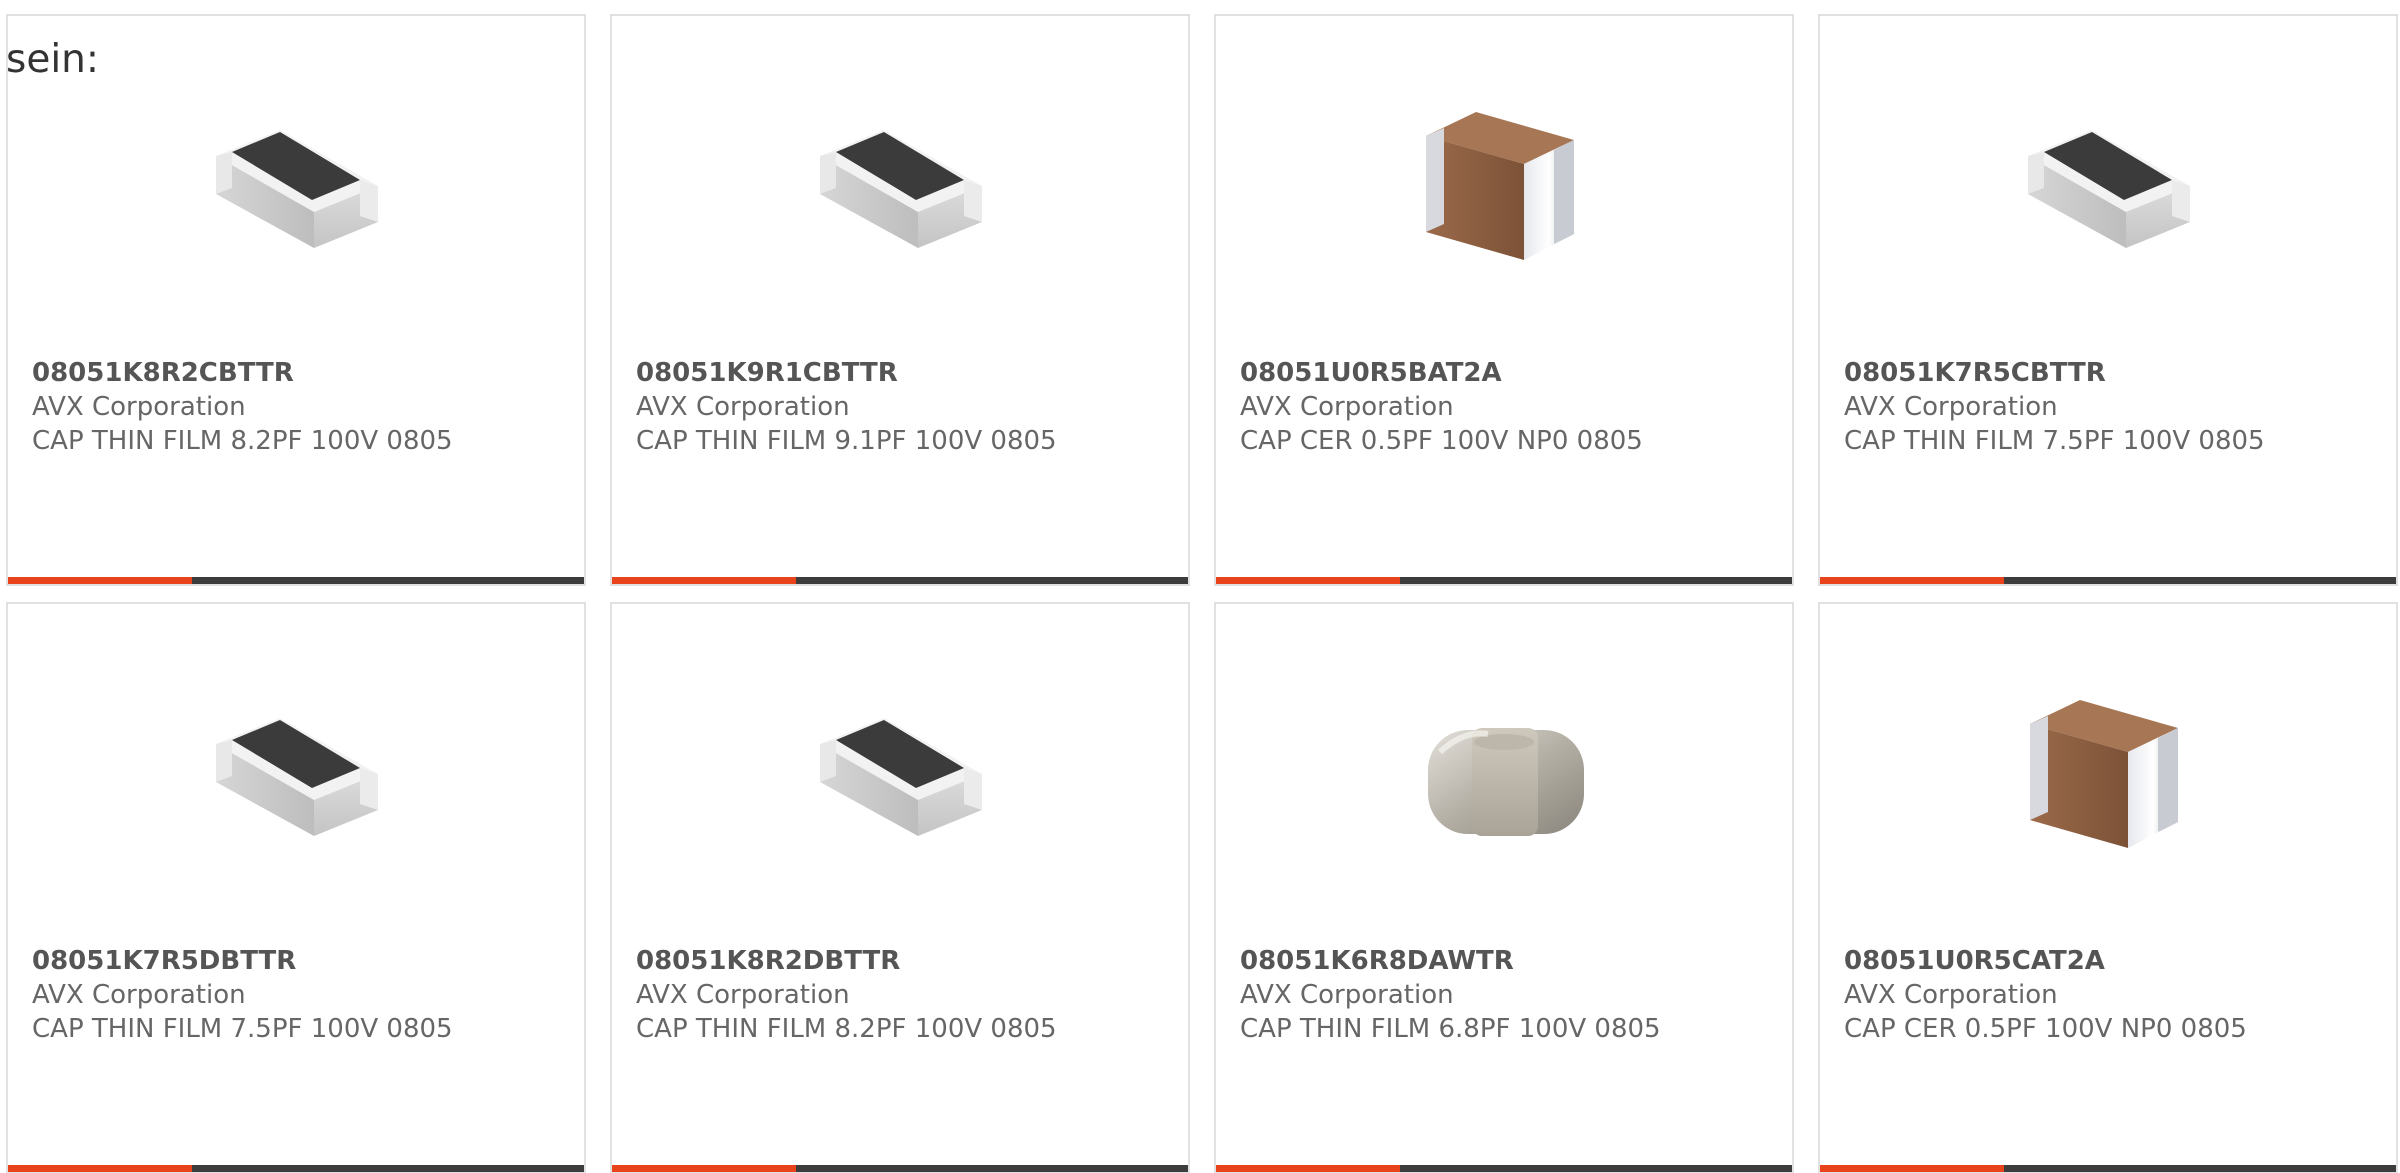 The width and height of the screenshot is (2400, 1173). What do you see at coordinates (1506, 782) in the screenshot?
I see `metal-chip-capacitor-icon` at bounding box center [1506, 782].